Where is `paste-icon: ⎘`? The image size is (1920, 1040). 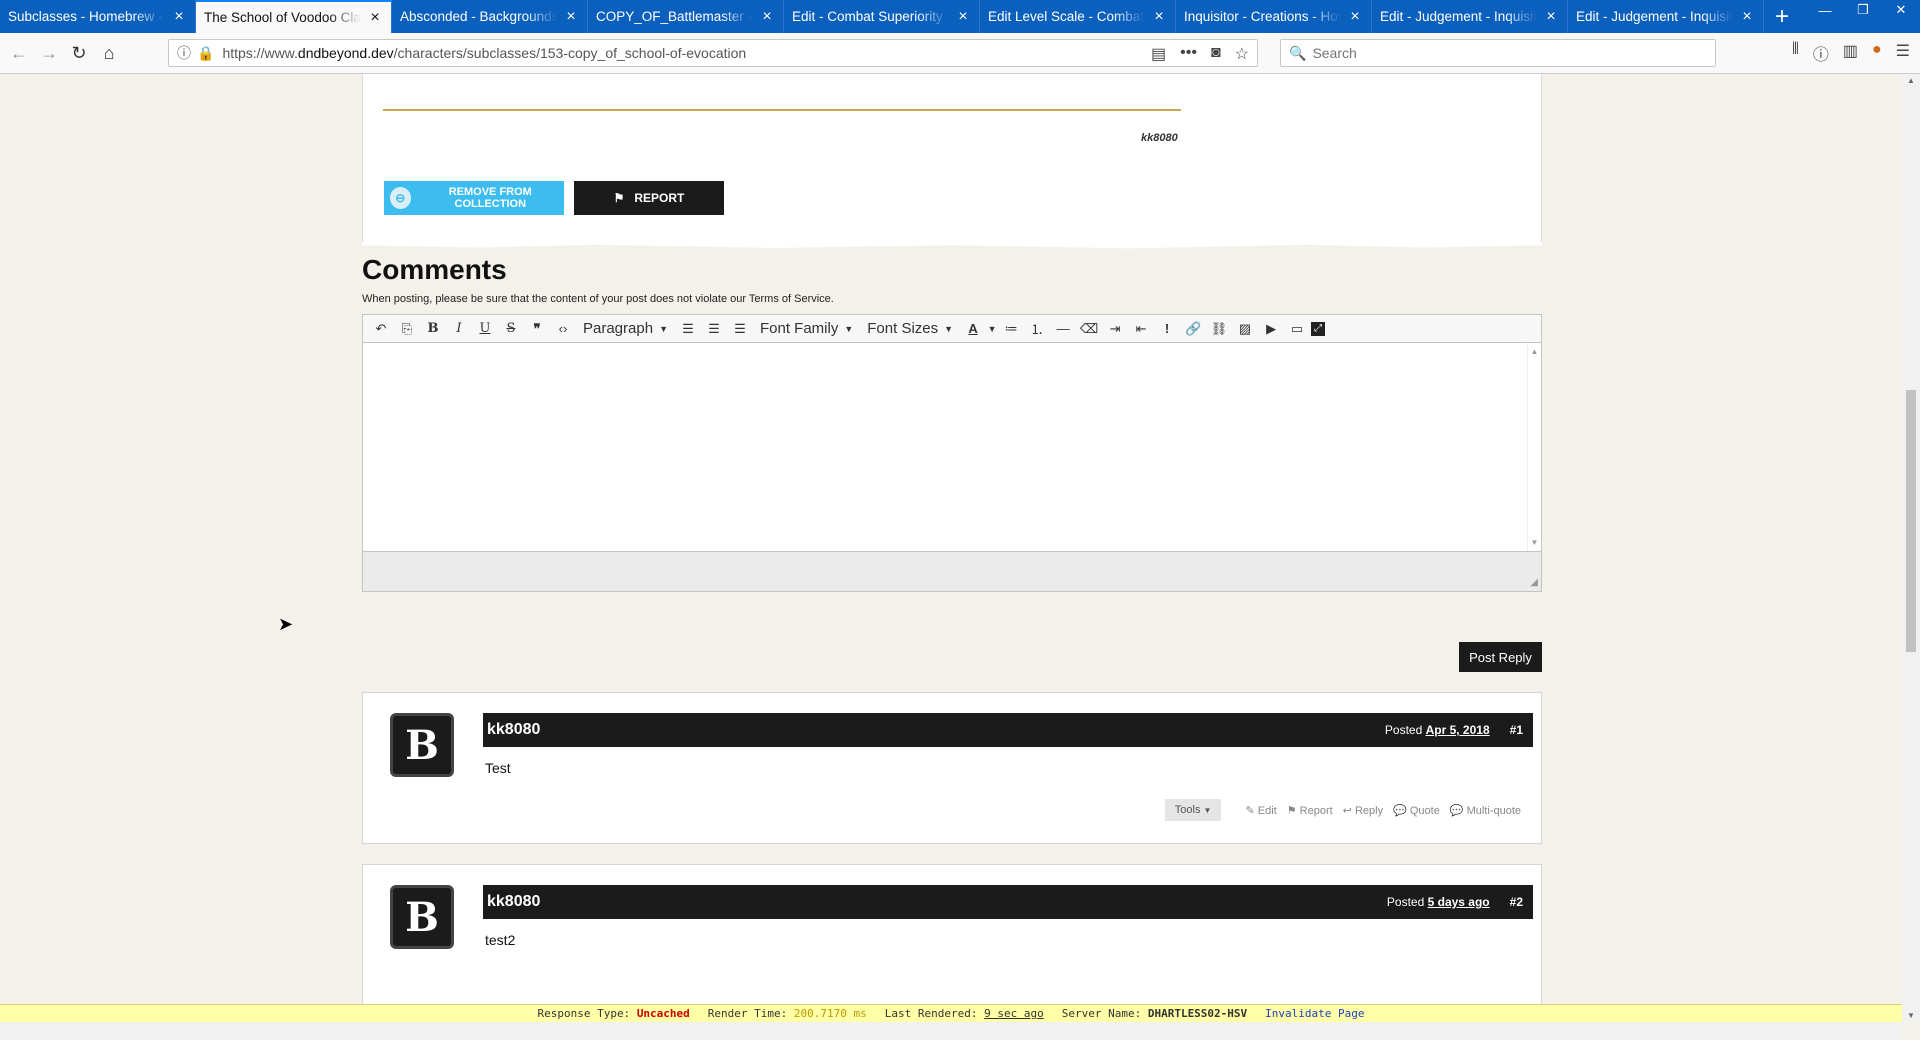
paste-icon: ⎘ is located at coordinates (407, 329).